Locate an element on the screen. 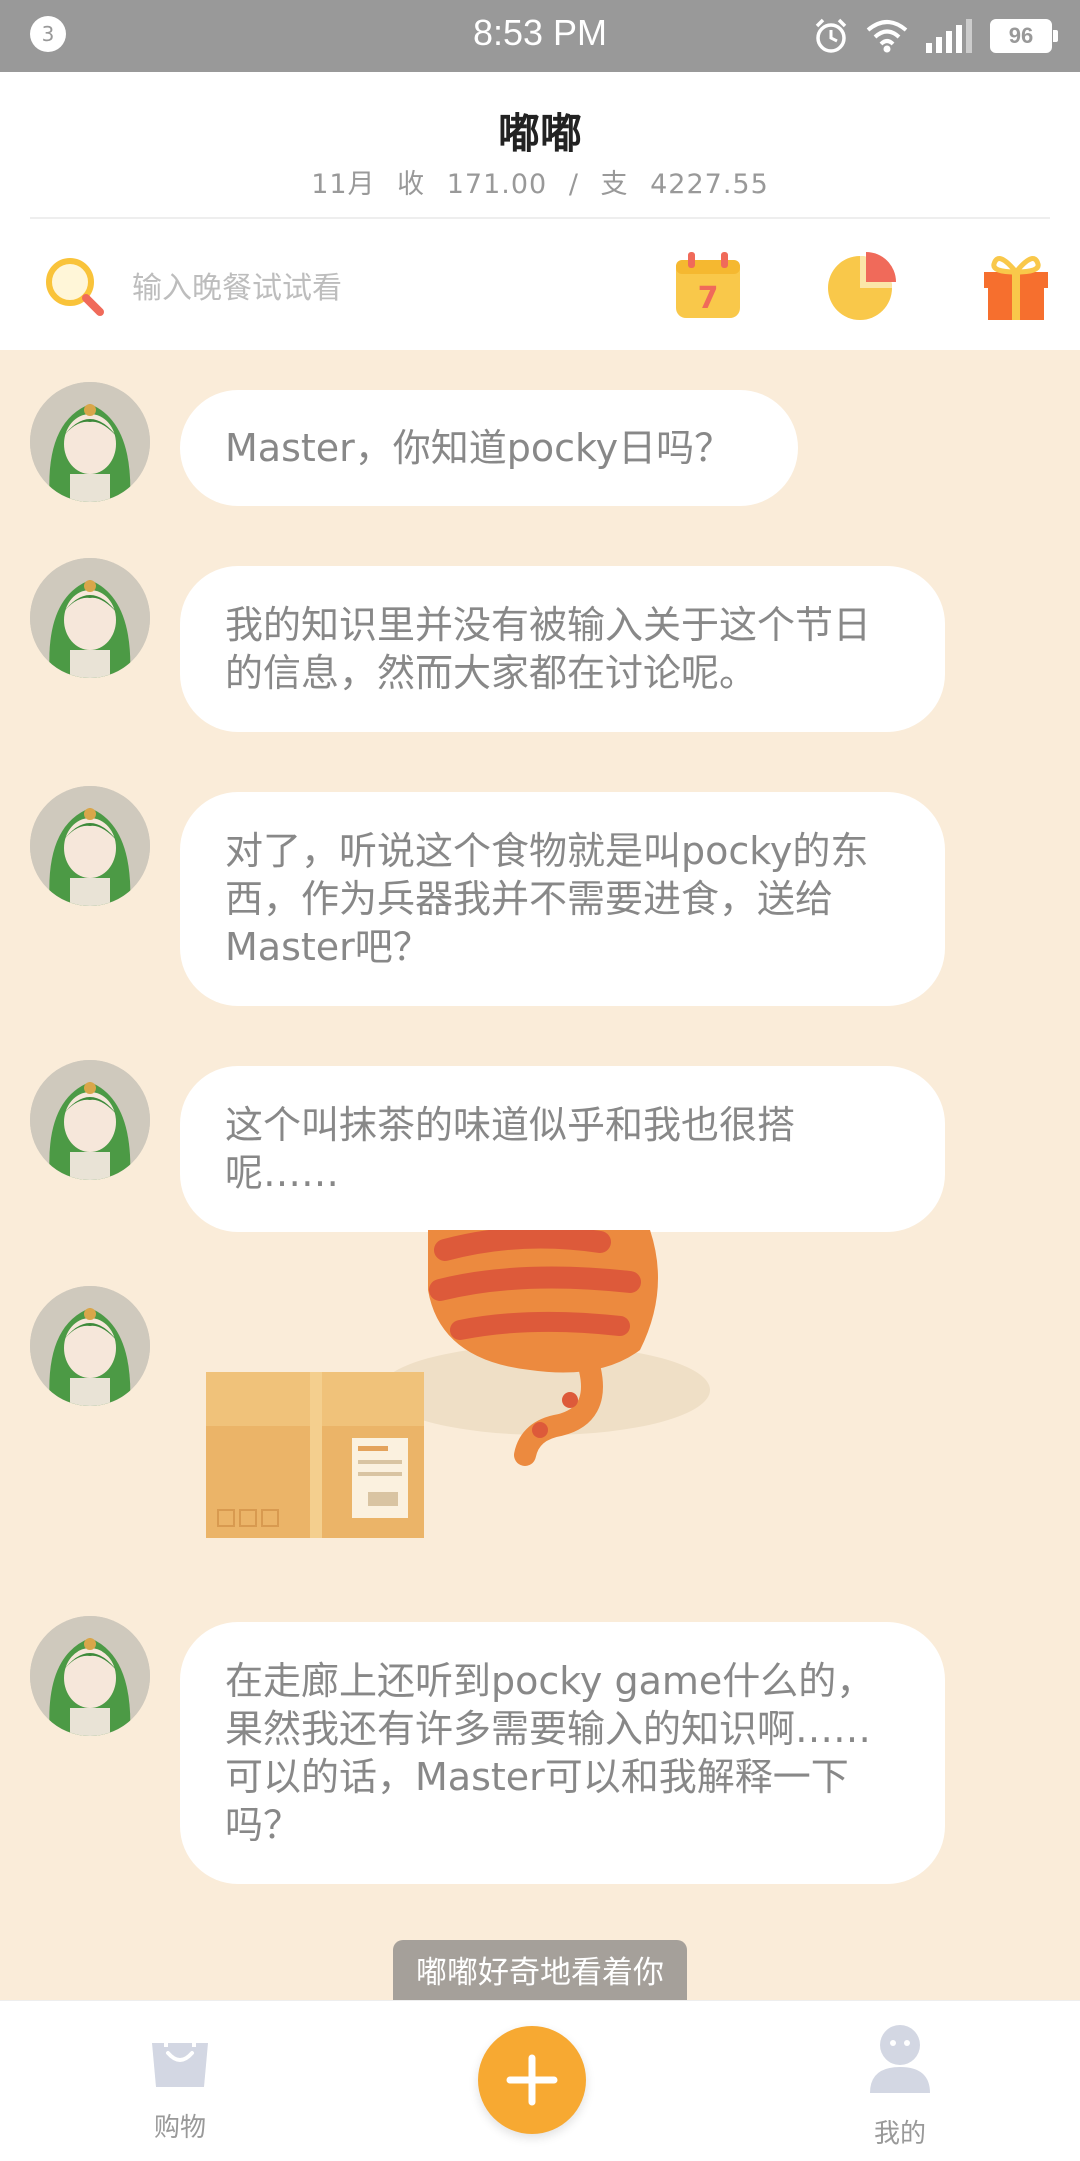 The height and width of the screenshot is (2161, 1080). message-bubble: 我的知识里并没有被输入关于这个节日的信息，然而大家都在讨论呢。 is located at coordinates (562, 649).